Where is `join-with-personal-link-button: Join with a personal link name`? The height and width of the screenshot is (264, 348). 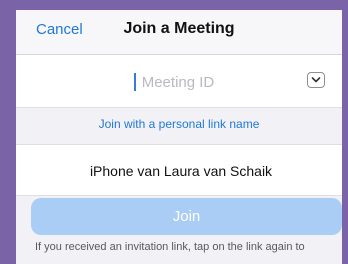
join-with-personal-link-button: Join with a personal link name is located at coordinates (179, 124).